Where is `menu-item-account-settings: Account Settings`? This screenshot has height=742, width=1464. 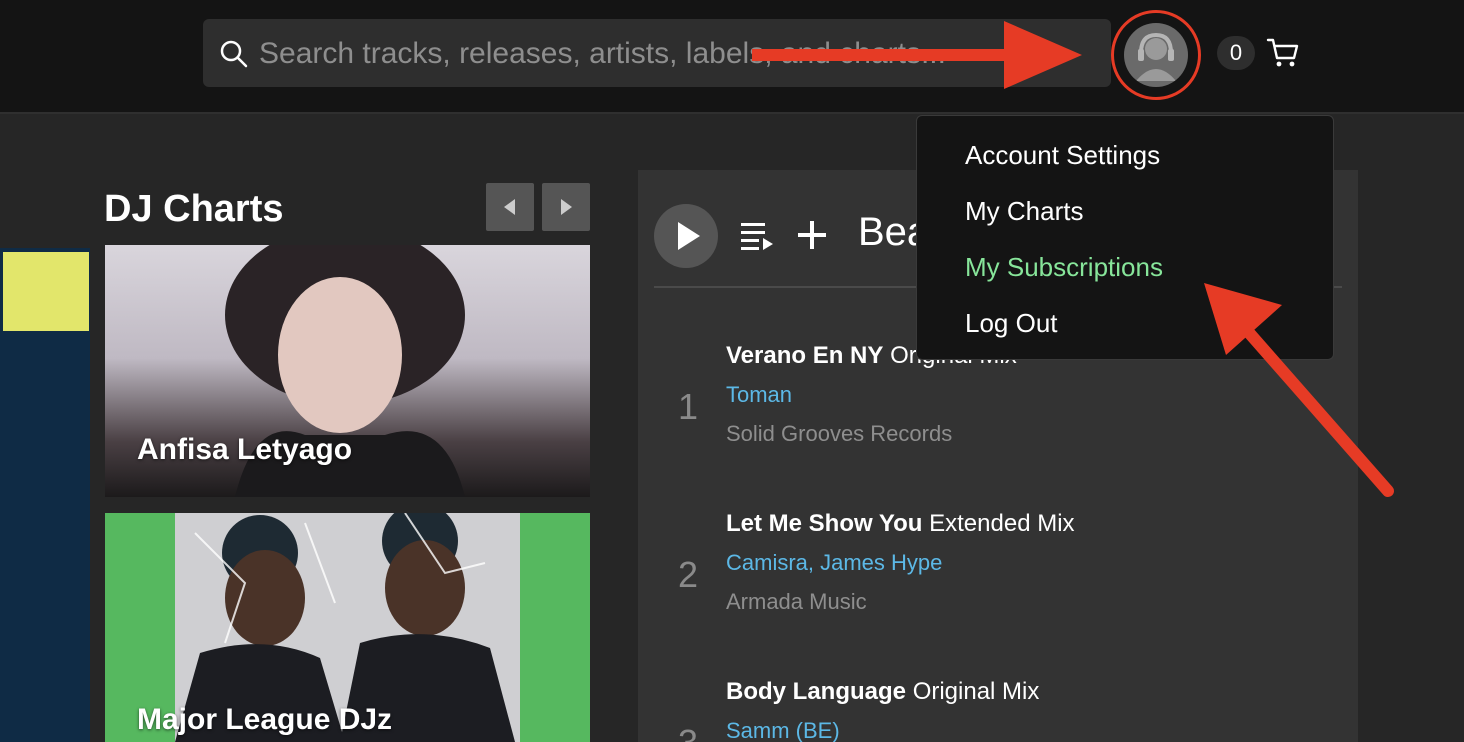
menu-item-account-settings: Account Settings is located at coordinates (1062, 155).